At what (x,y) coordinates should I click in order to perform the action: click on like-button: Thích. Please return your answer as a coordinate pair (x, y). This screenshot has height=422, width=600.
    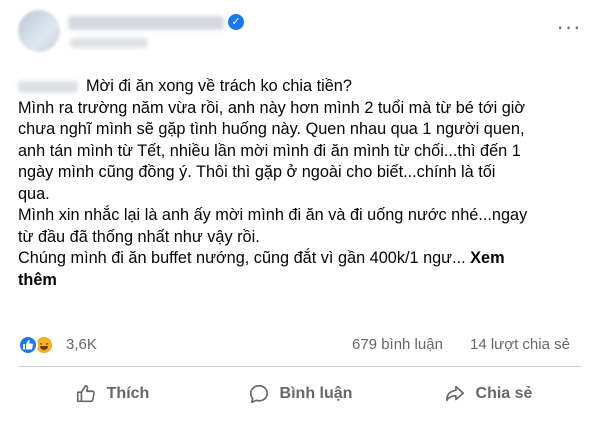
    Looking at the image, I should click on (112, 394).